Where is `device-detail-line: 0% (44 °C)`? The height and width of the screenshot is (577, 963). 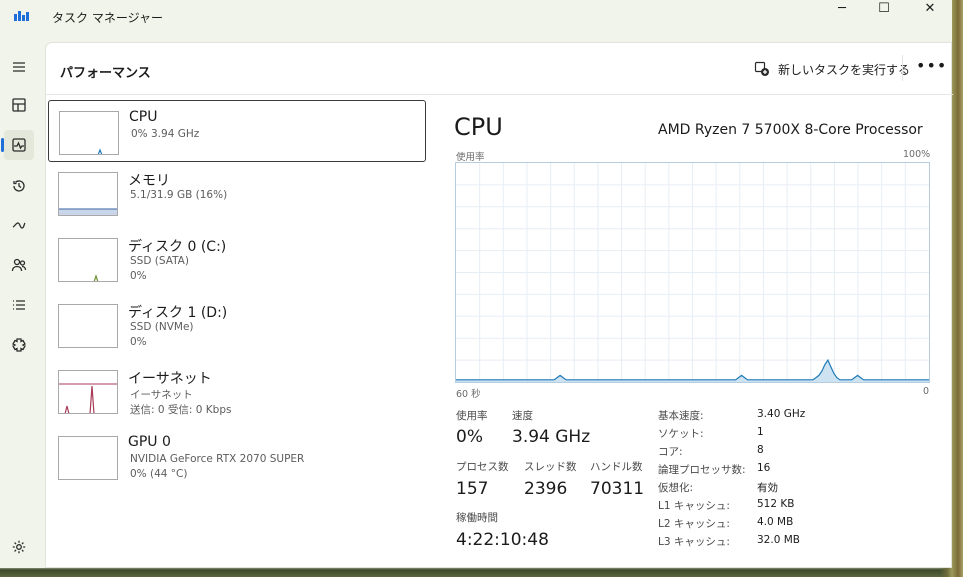 device-detail-line: 0% (44 °C) is located at coordinates (159, 474).